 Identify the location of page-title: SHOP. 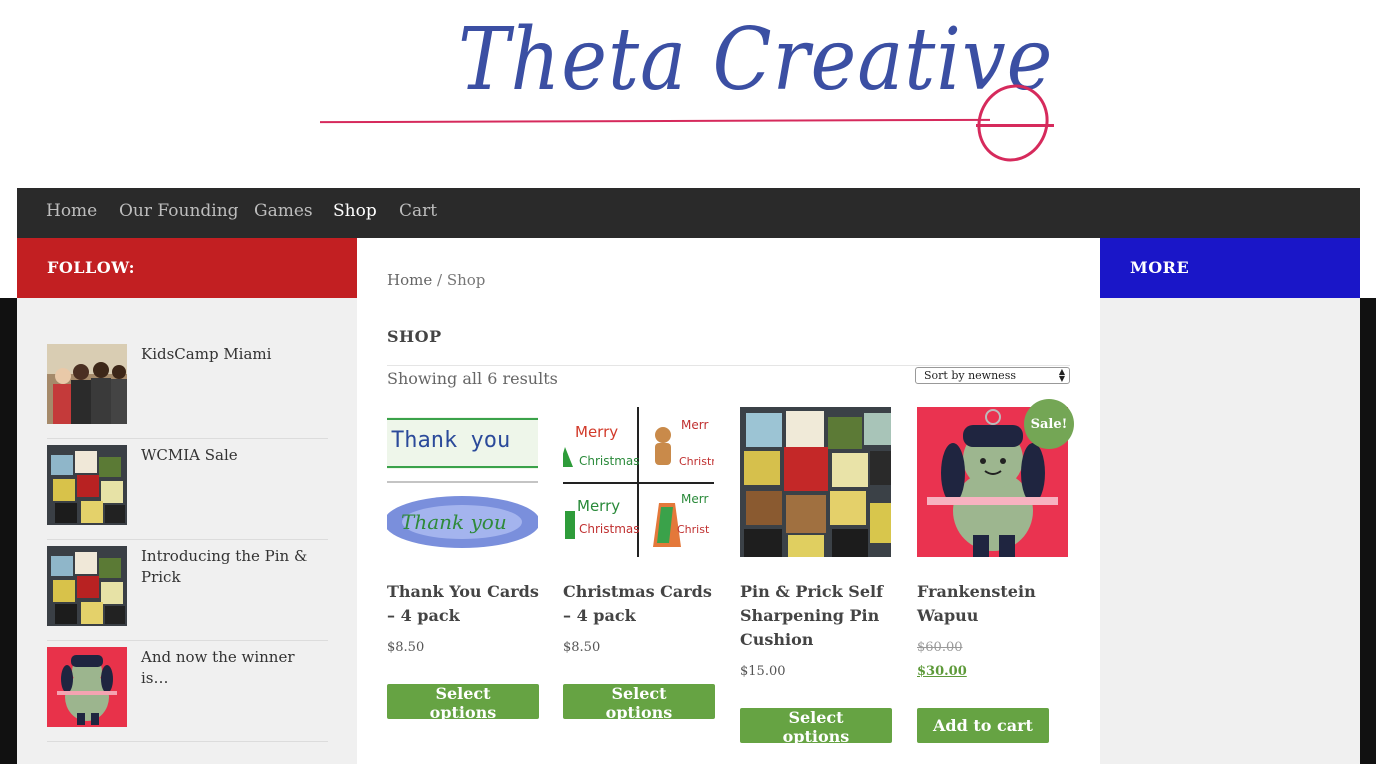
(414, 336).